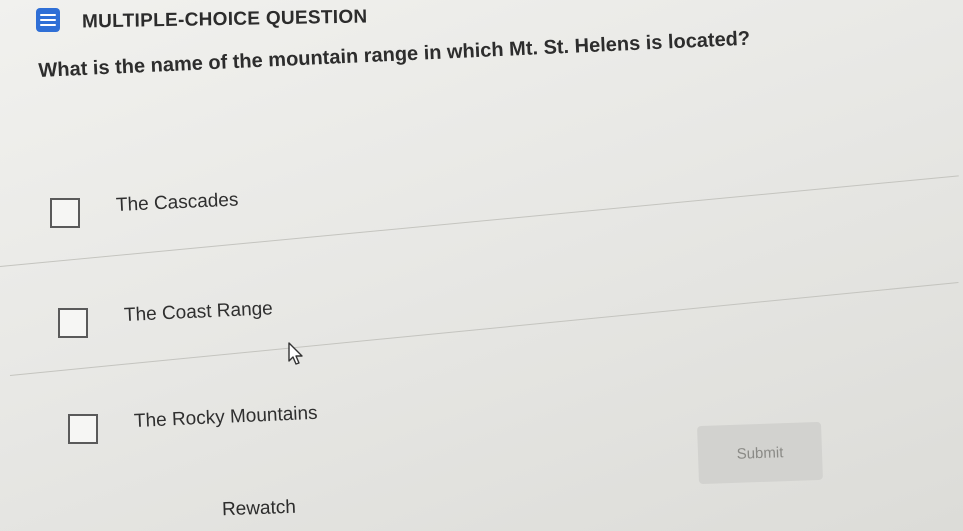 This screenshot has width=963, height=531. What do you see at coordinates (760, 453) in the screenshot?
I see `submit-button: Submit` at bounding box center [760, 453].